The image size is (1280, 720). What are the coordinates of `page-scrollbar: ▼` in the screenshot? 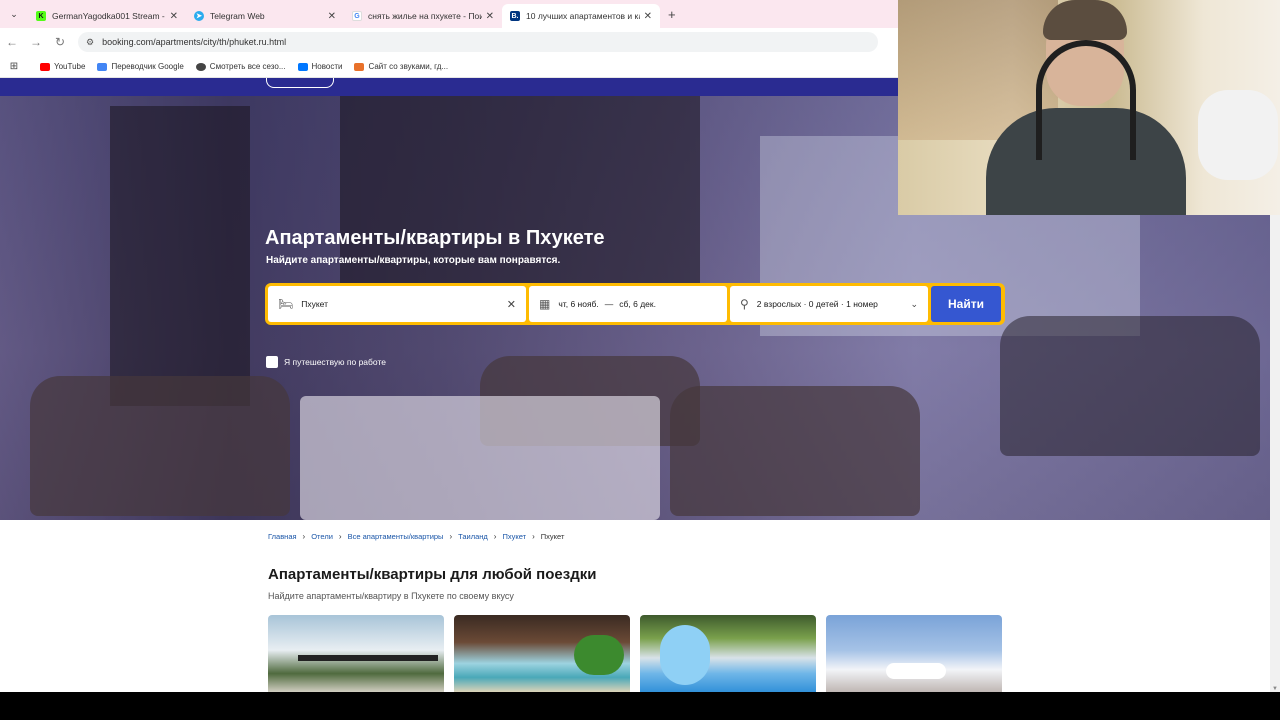 It's located at (1275, 416).